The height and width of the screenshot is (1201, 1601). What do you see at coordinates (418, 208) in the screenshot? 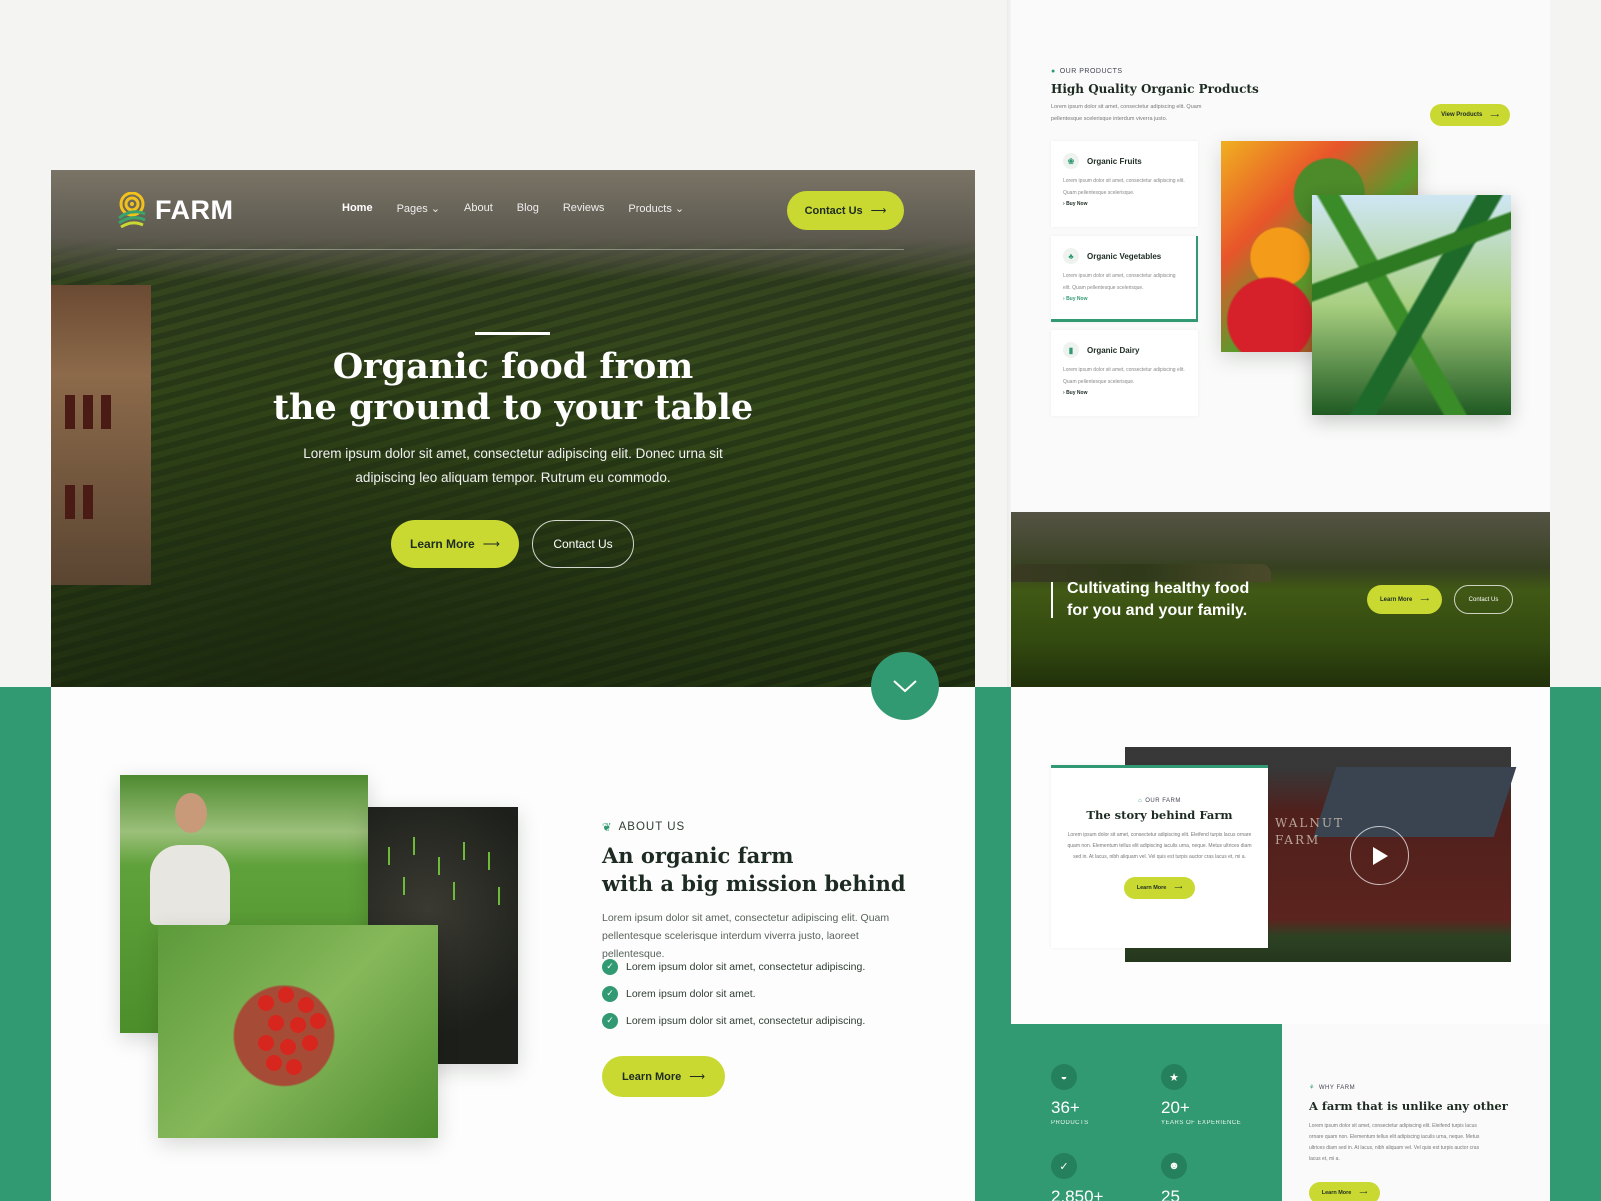
I see `nav-item-pages: Pages ⌄` at bounding box center [418, 208].